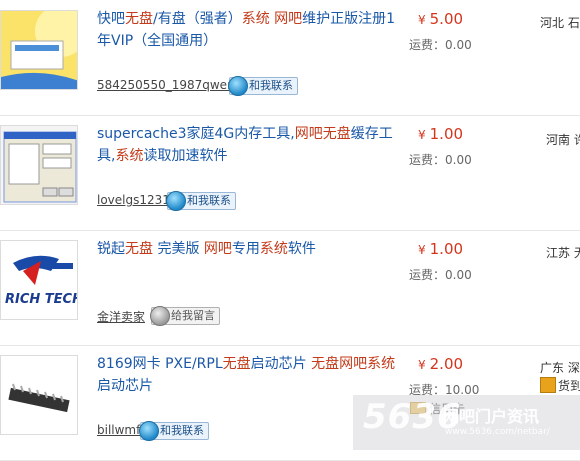  I want to click on title-text: 软件, so click(301, 249).